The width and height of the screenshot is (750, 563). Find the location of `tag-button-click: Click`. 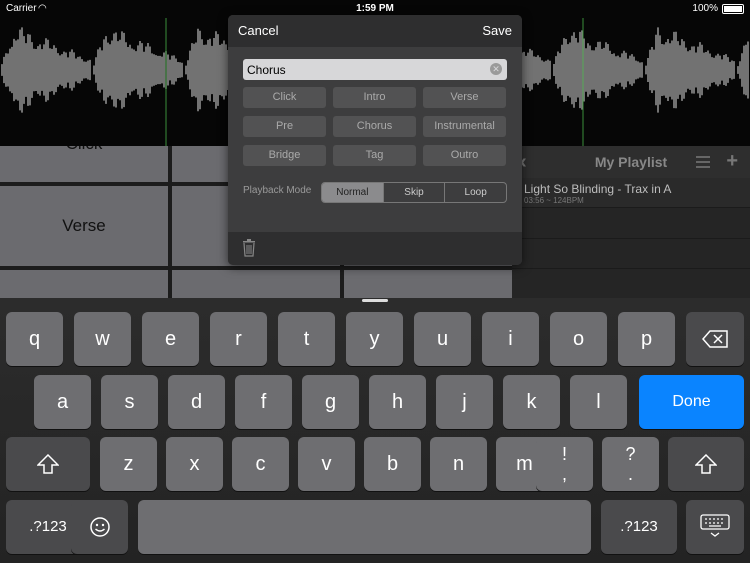

tag-button-click: Click is located at coordinates (284, 97).